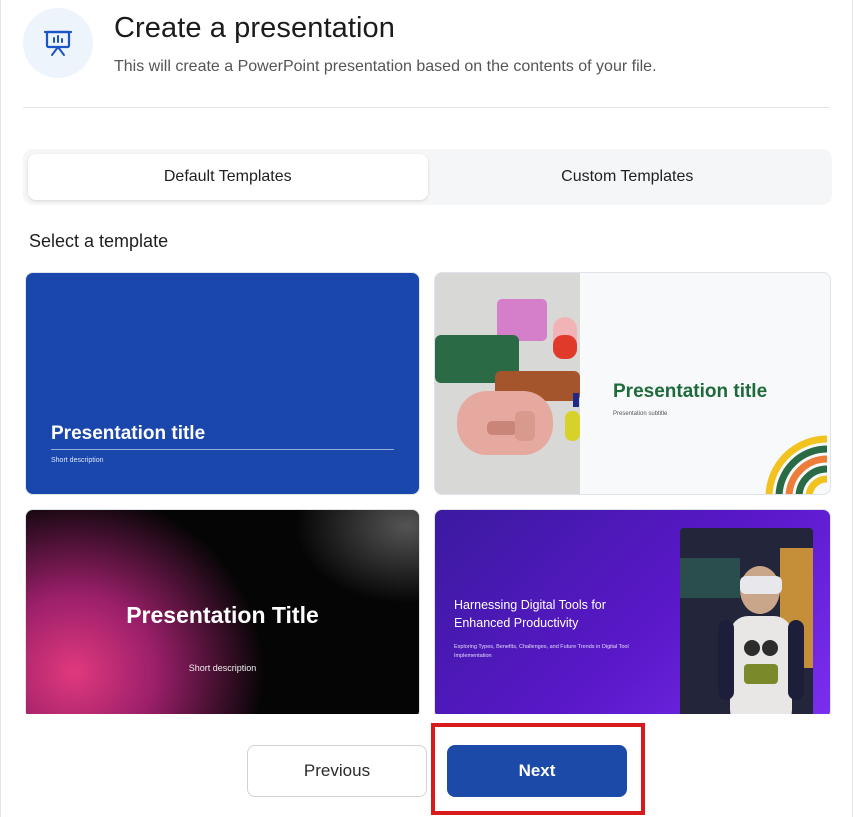 The width and height of the screenshot is (853, 817). Describe the element at coordinates (796, 464) in the screenshot. I see `rainbow-arcs-decoration` at that location.